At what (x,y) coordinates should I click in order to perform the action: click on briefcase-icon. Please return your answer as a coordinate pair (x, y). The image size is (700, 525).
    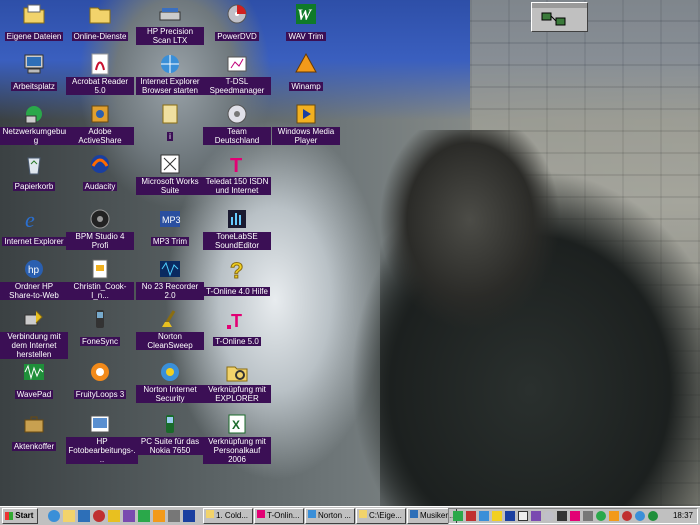
    Looking at the image, I should click on (34, 424).